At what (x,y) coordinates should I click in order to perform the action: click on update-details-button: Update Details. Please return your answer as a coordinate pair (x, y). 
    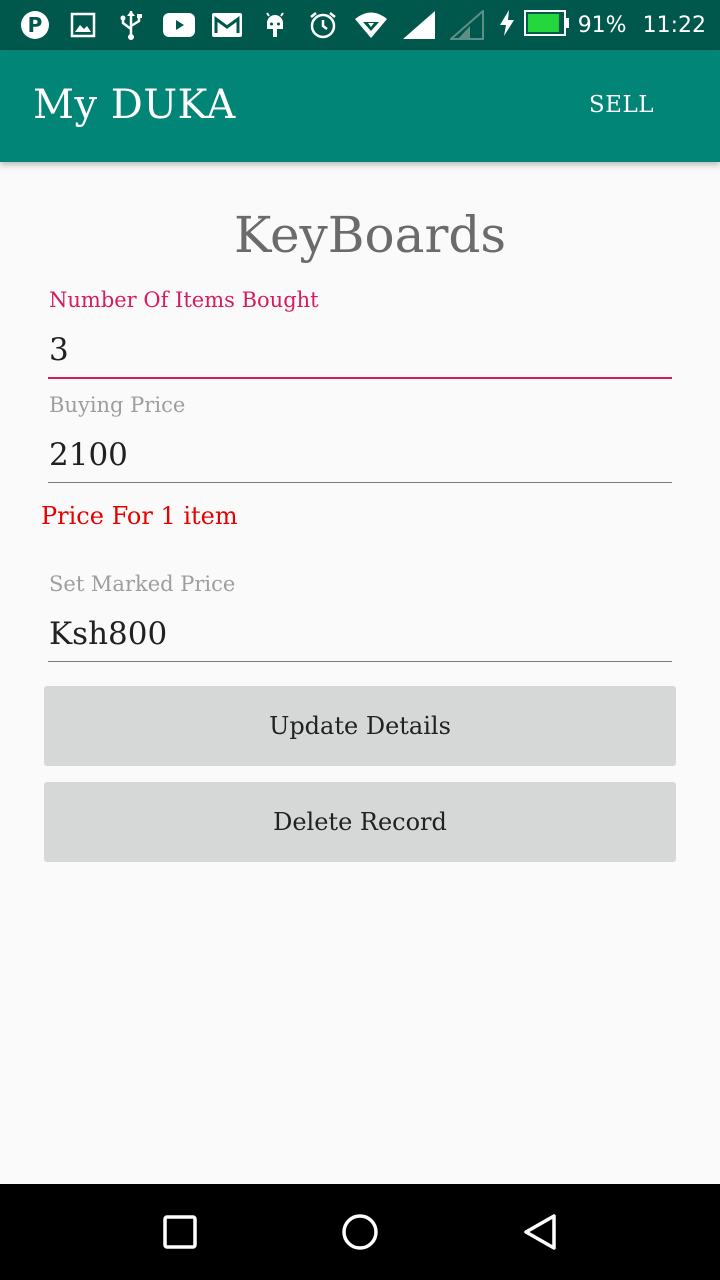
    Looking at the image, I should click on (360, 726).